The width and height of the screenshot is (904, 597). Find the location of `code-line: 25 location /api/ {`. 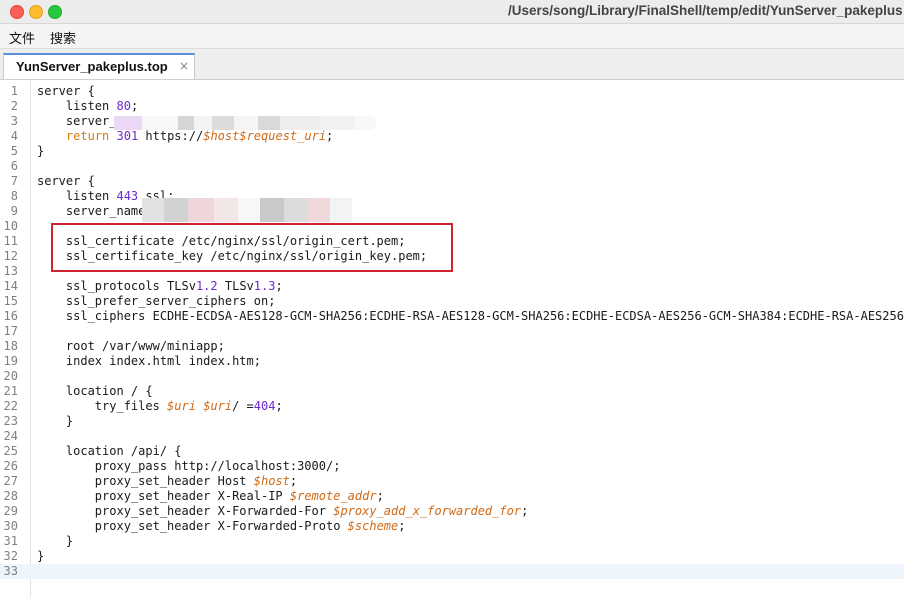

code-line: 25 location /api/ { is located at coordinates (452, 451).